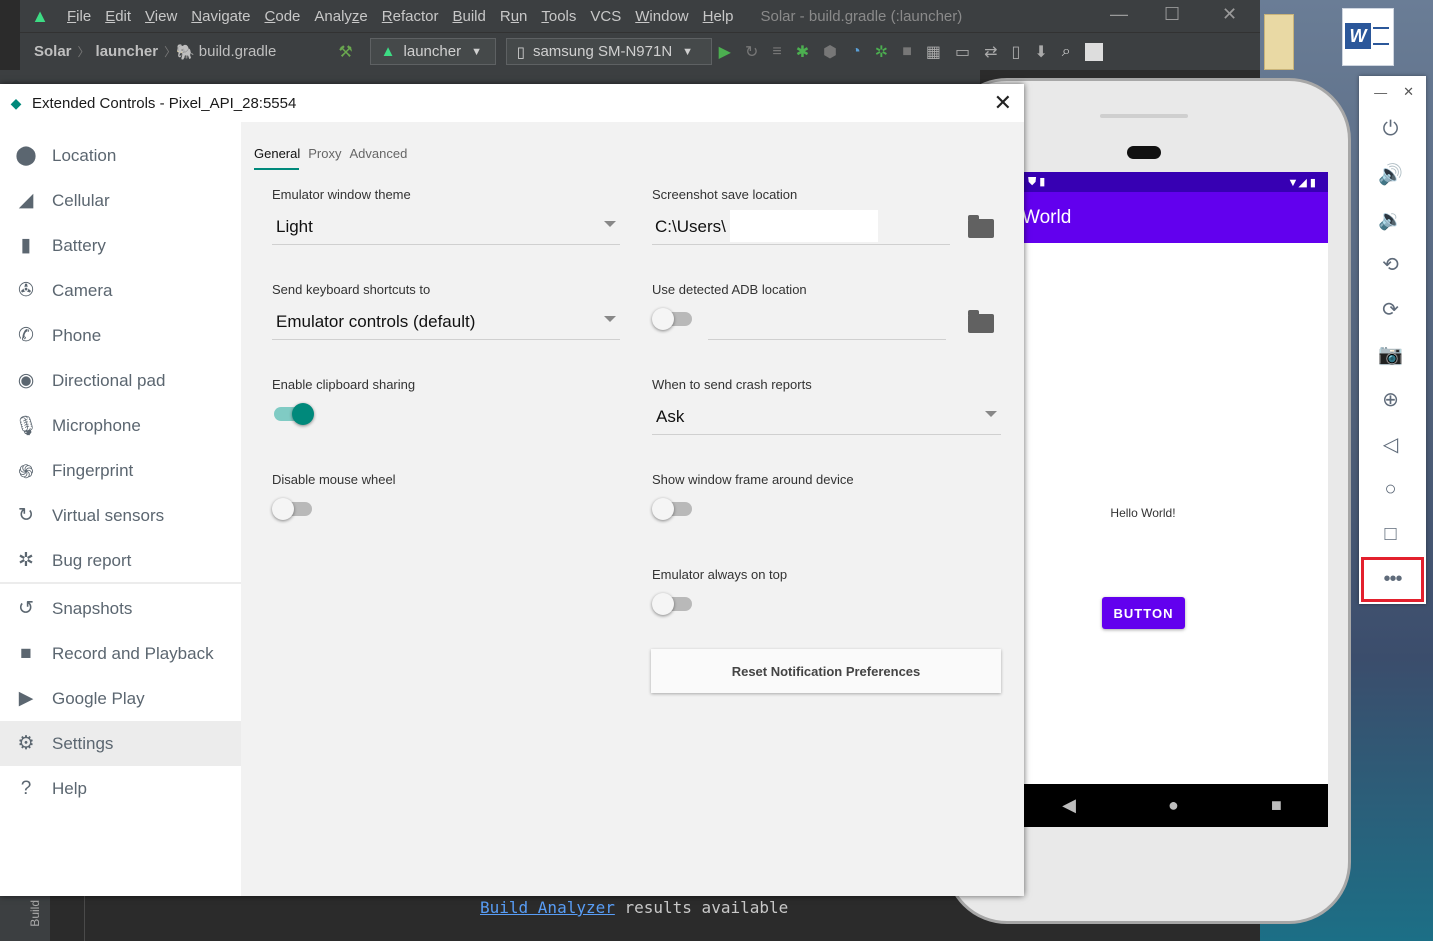 The image size is (1433, 941). Describe the element at coordinates (283, 16) in the screenshot. I see `menu-item: Code` at that location.